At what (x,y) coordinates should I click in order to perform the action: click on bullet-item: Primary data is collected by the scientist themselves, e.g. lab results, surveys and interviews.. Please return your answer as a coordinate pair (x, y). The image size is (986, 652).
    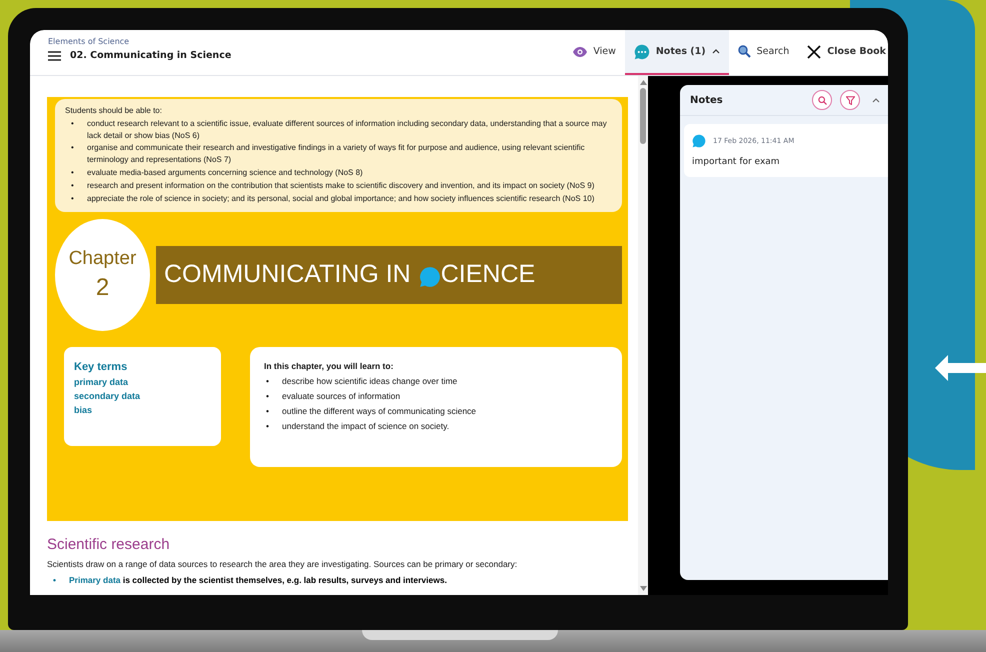
    Looking at the image, I should click on (258, 580).